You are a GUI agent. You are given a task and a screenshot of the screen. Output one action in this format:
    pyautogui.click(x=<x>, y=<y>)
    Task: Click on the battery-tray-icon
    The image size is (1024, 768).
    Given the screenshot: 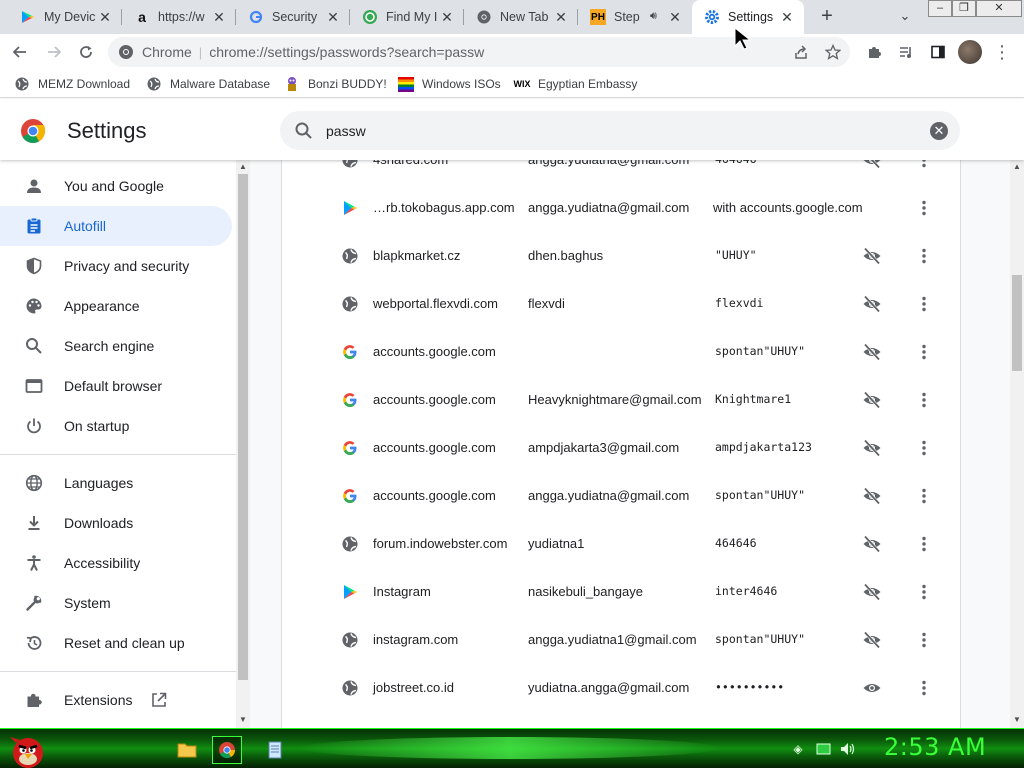 What is the action you would take?
    pyautogui.click(x=824, y=749)
    